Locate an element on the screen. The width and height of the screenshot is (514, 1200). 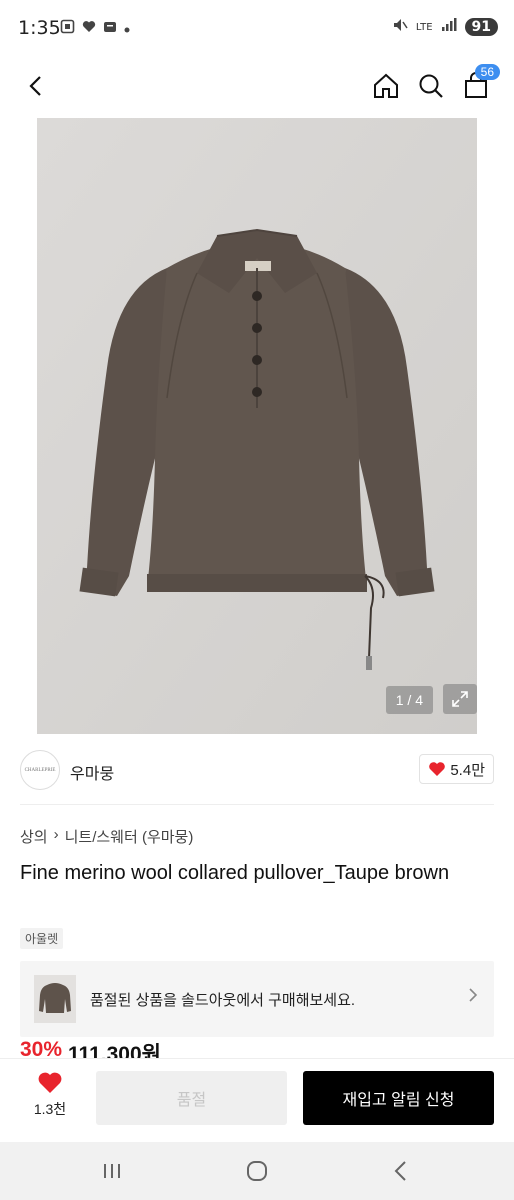
app-header: 56 is located at coordinates (257, 86).